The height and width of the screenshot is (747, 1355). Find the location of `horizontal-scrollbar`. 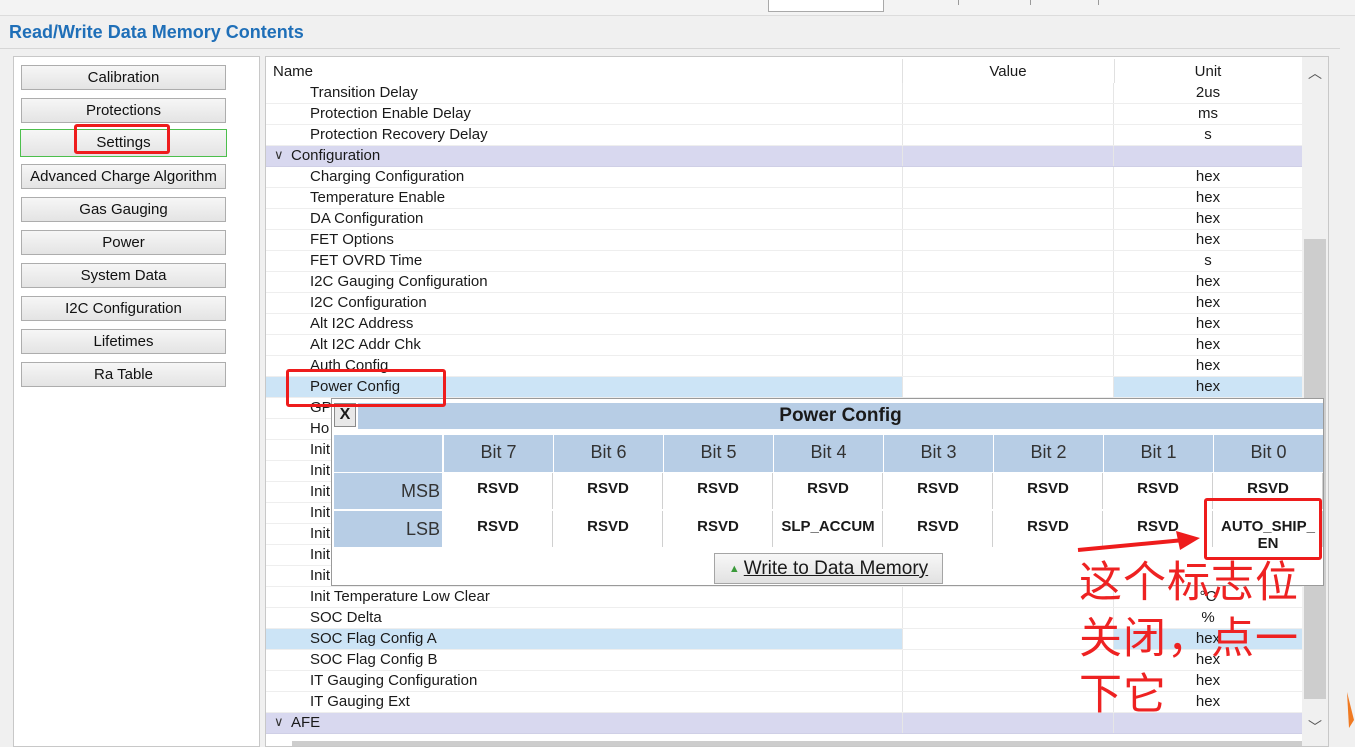

horizontal-scrollbar is located at coordinates (797, 743).